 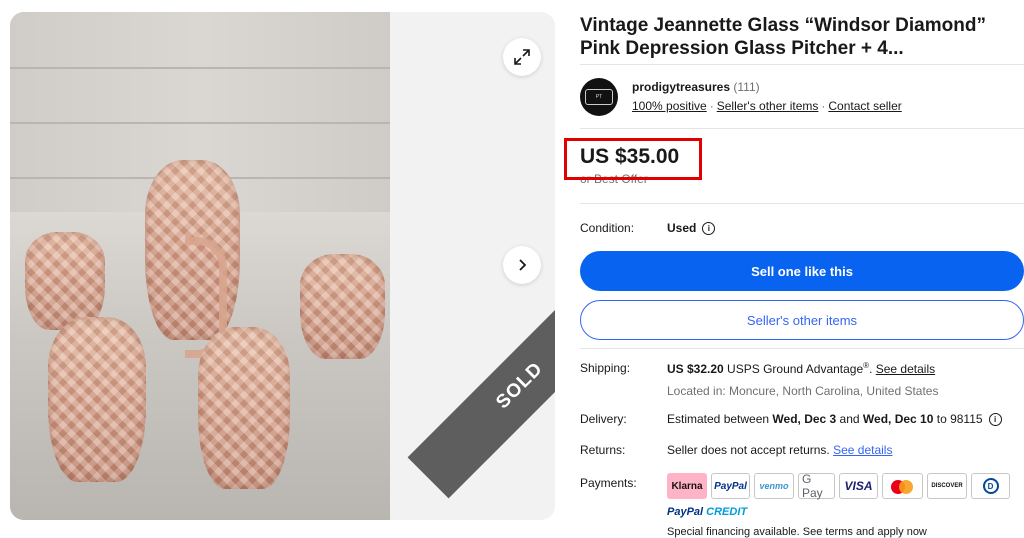 I want to click on seller-other-items-link: Seller's other items, so click(x=768, y=106).